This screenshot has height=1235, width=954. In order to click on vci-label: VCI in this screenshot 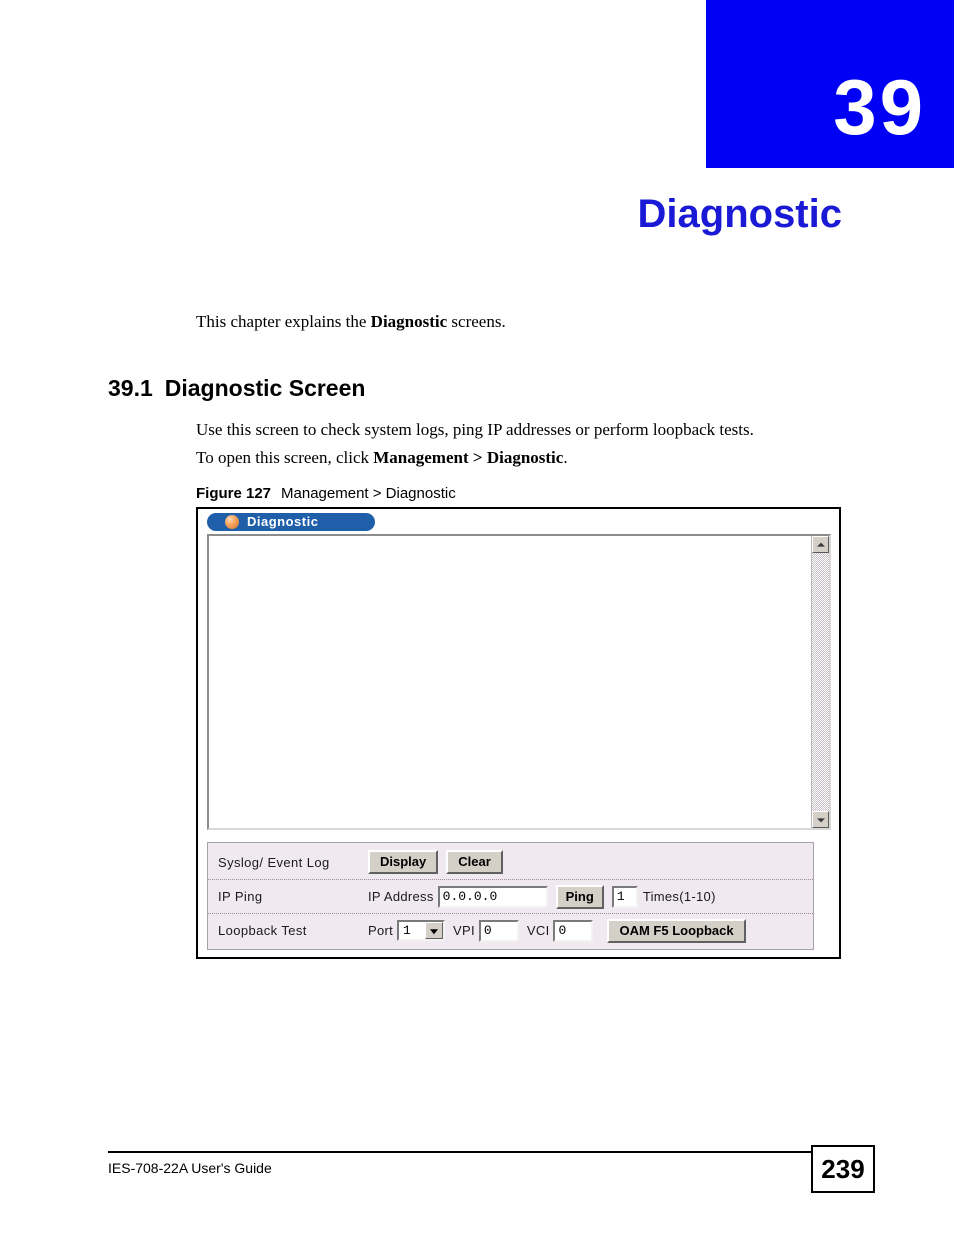, I will do `click(538, 930)`.